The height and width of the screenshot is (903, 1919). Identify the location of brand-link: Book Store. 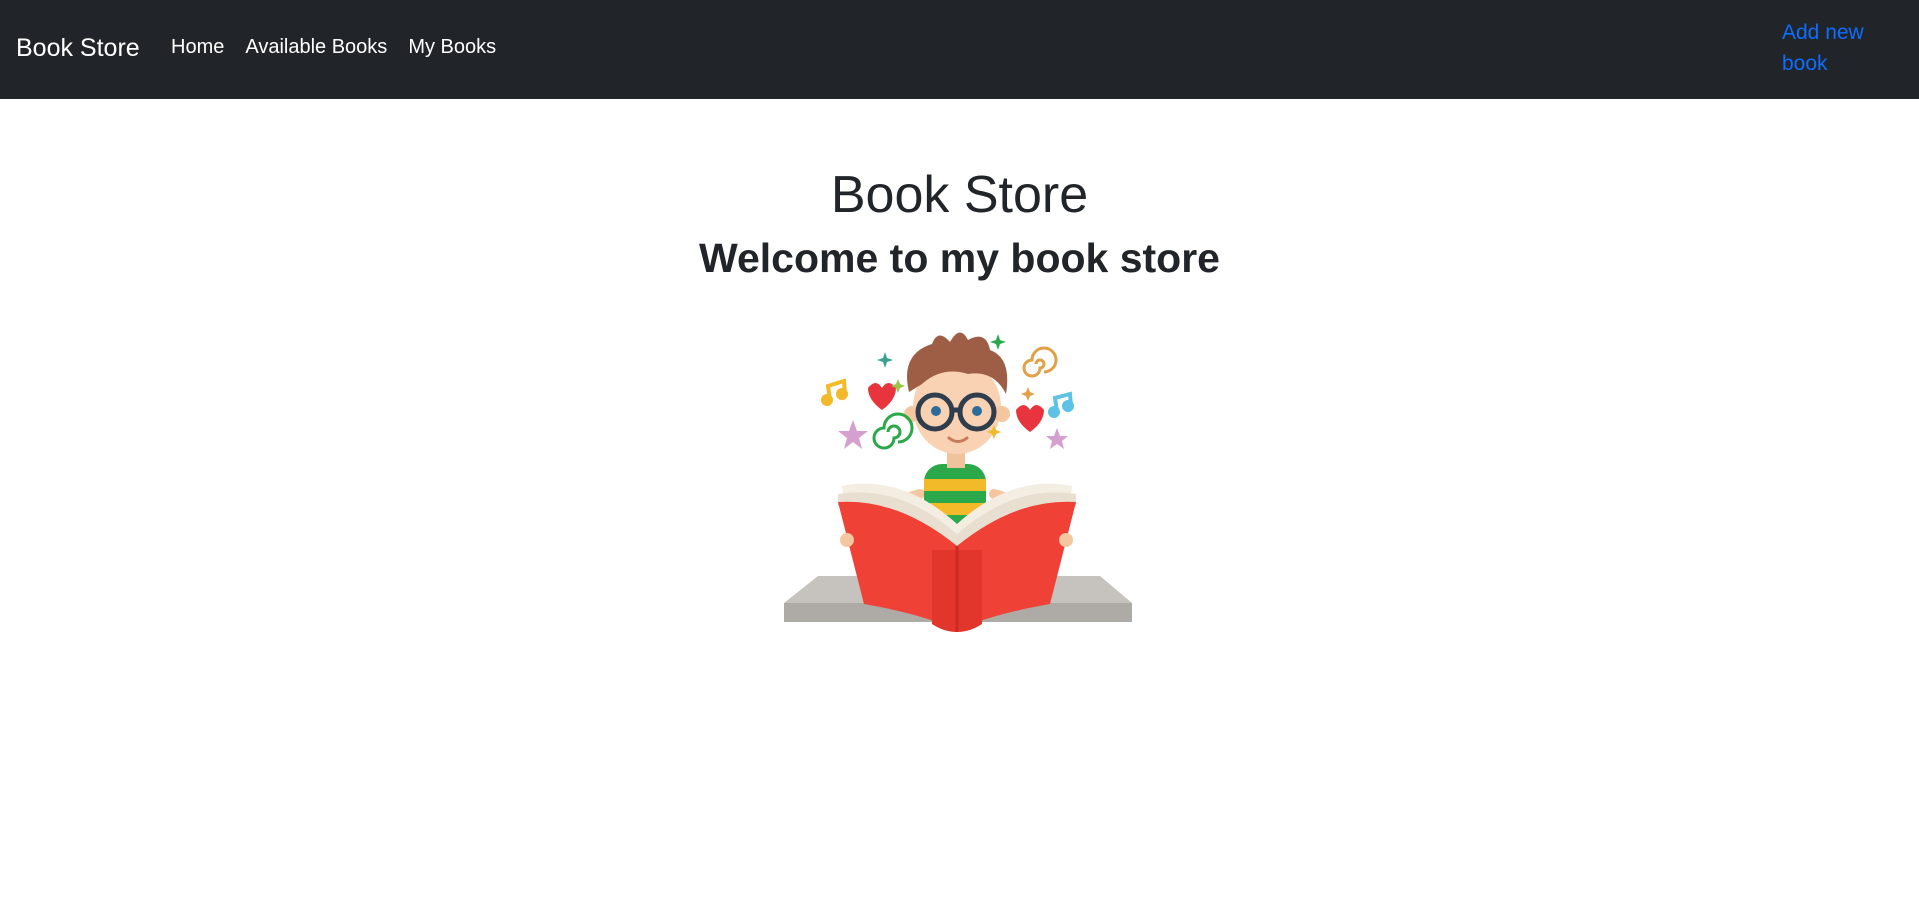
(78, 48).